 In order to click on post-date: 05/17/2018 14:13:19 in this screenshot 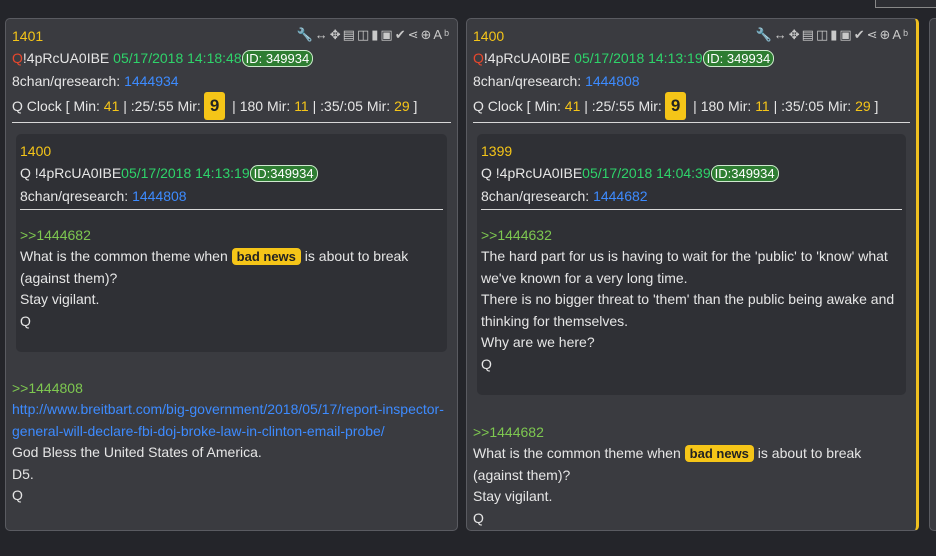, I will do `click(638, 58)`.